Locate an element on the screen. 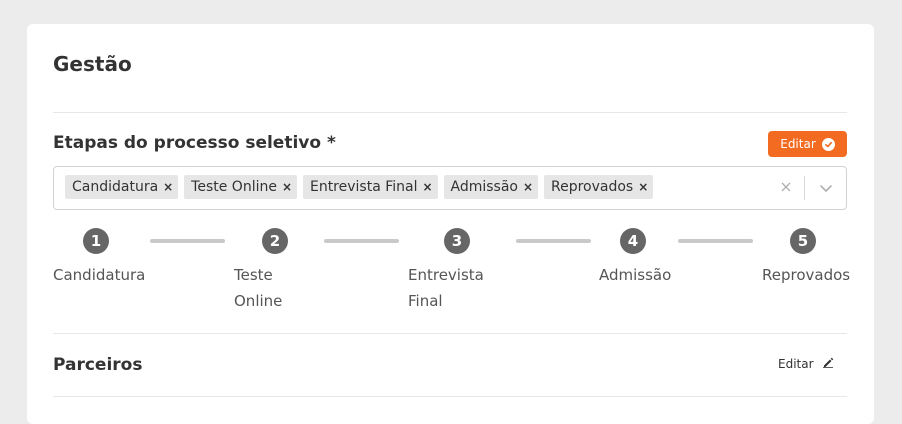  tag-label: Entrevista Final is located at coordinates (363, 187).